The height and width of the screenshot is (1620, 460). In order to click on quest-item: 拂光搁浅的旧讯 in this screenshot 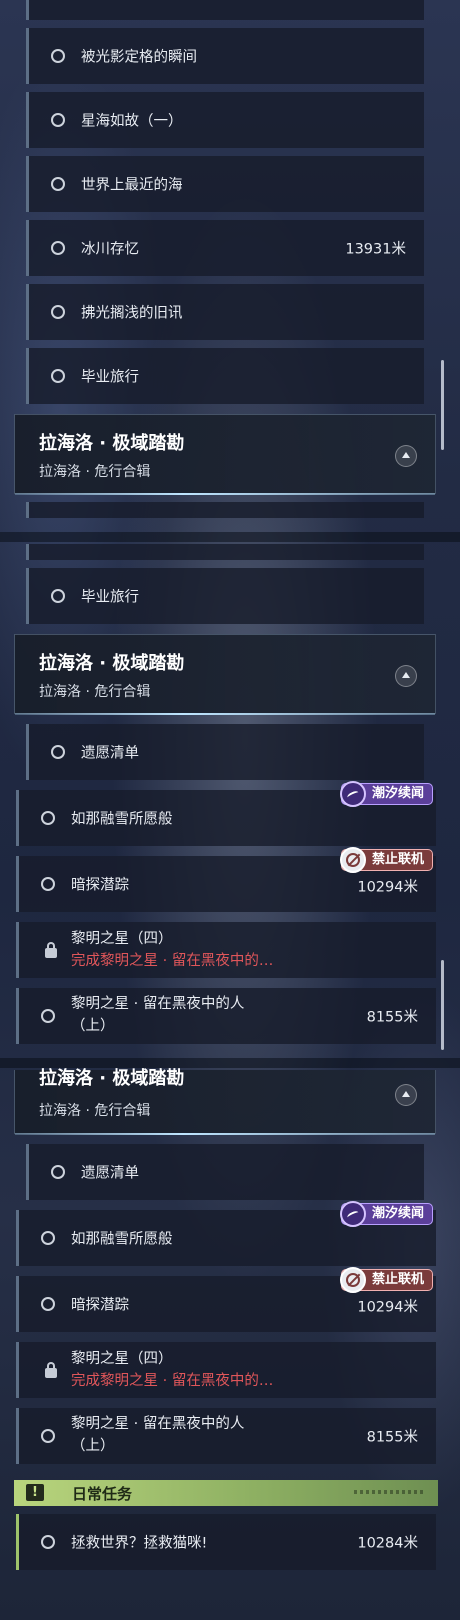, I will do `click(225, 312)`.